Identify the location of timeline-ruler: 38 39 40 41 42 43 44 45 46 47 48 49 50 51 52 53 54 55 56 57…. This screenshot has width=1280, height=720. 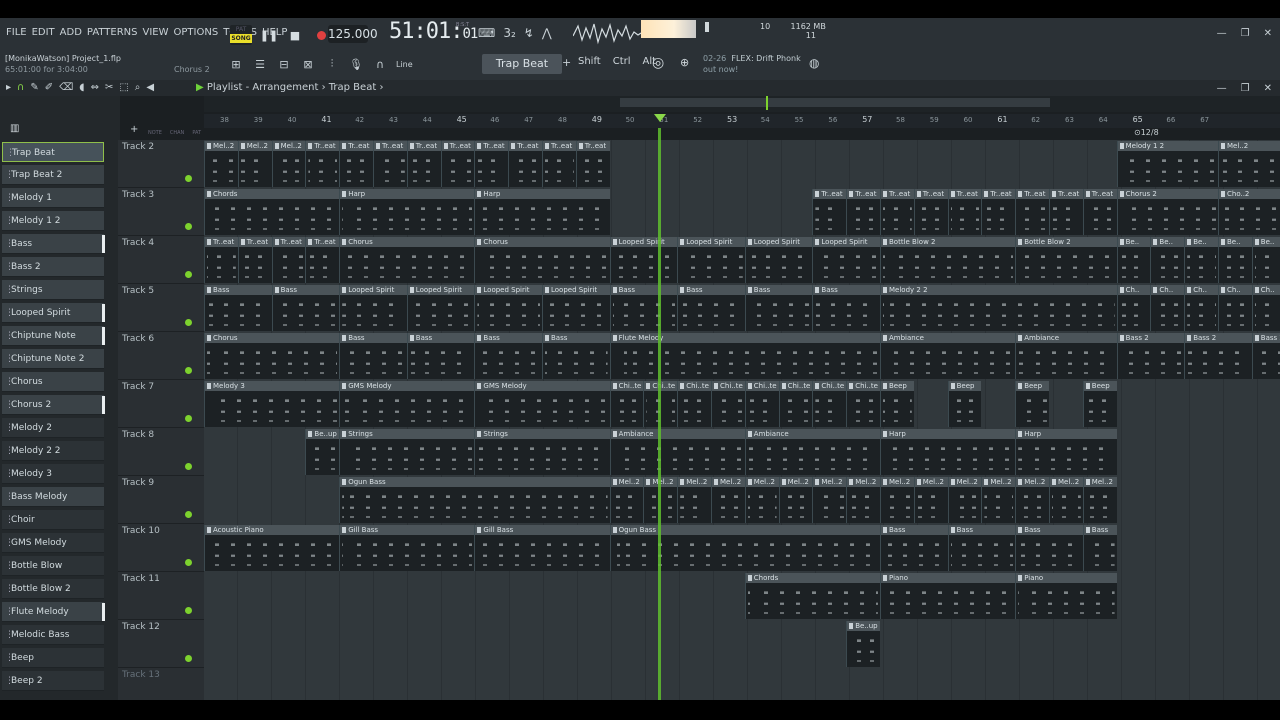
(742, 121).